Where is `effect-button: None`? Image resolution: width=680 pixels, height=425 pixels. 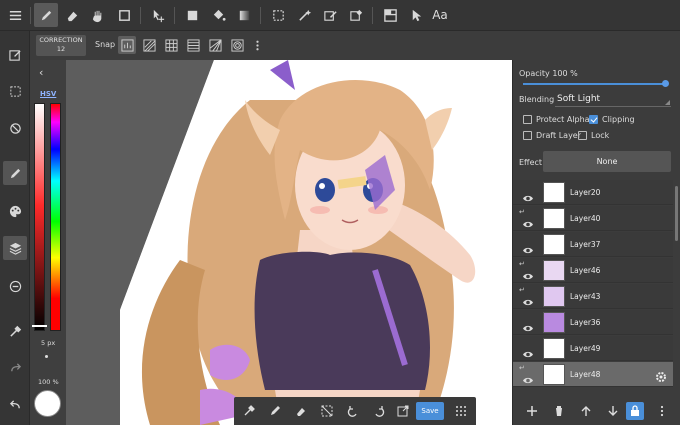 effect-button: None is located at coordinates (607, 161).